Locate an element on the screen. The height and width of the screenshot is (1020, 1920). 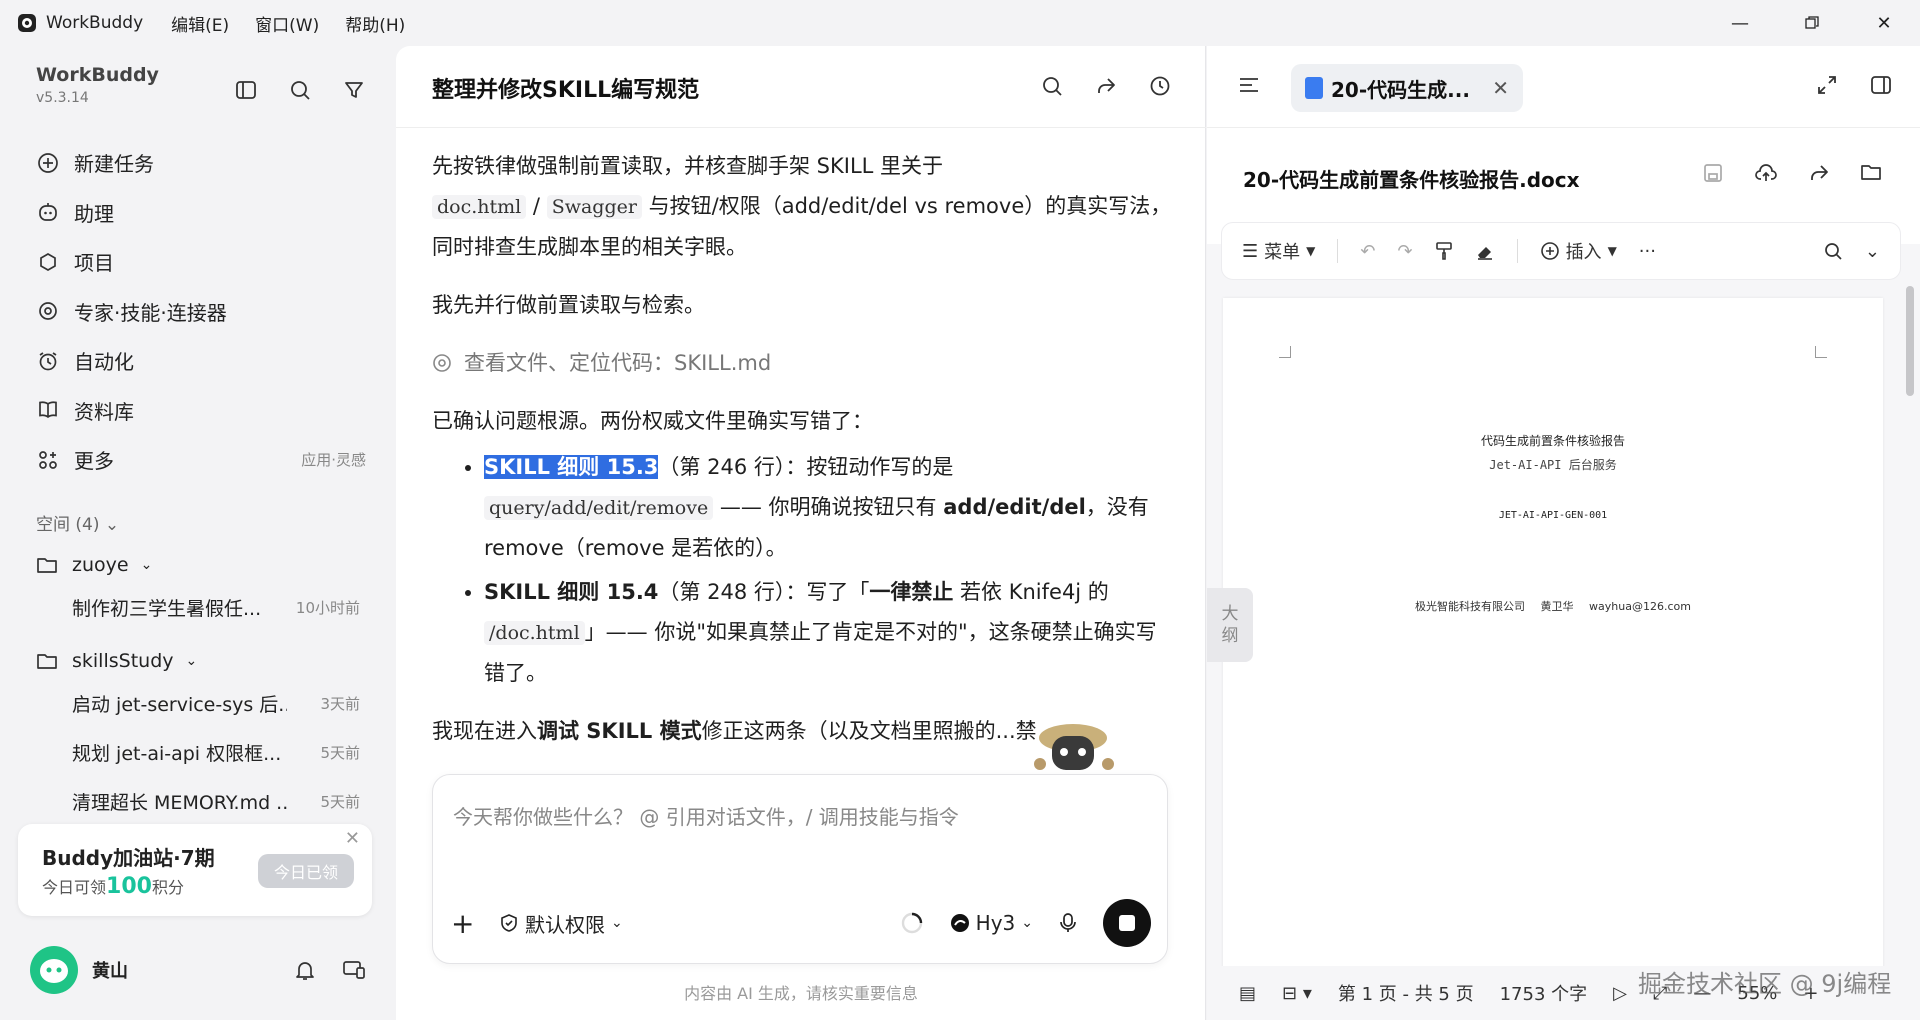
chat-header-actions is located at coordinates (1106, 86).